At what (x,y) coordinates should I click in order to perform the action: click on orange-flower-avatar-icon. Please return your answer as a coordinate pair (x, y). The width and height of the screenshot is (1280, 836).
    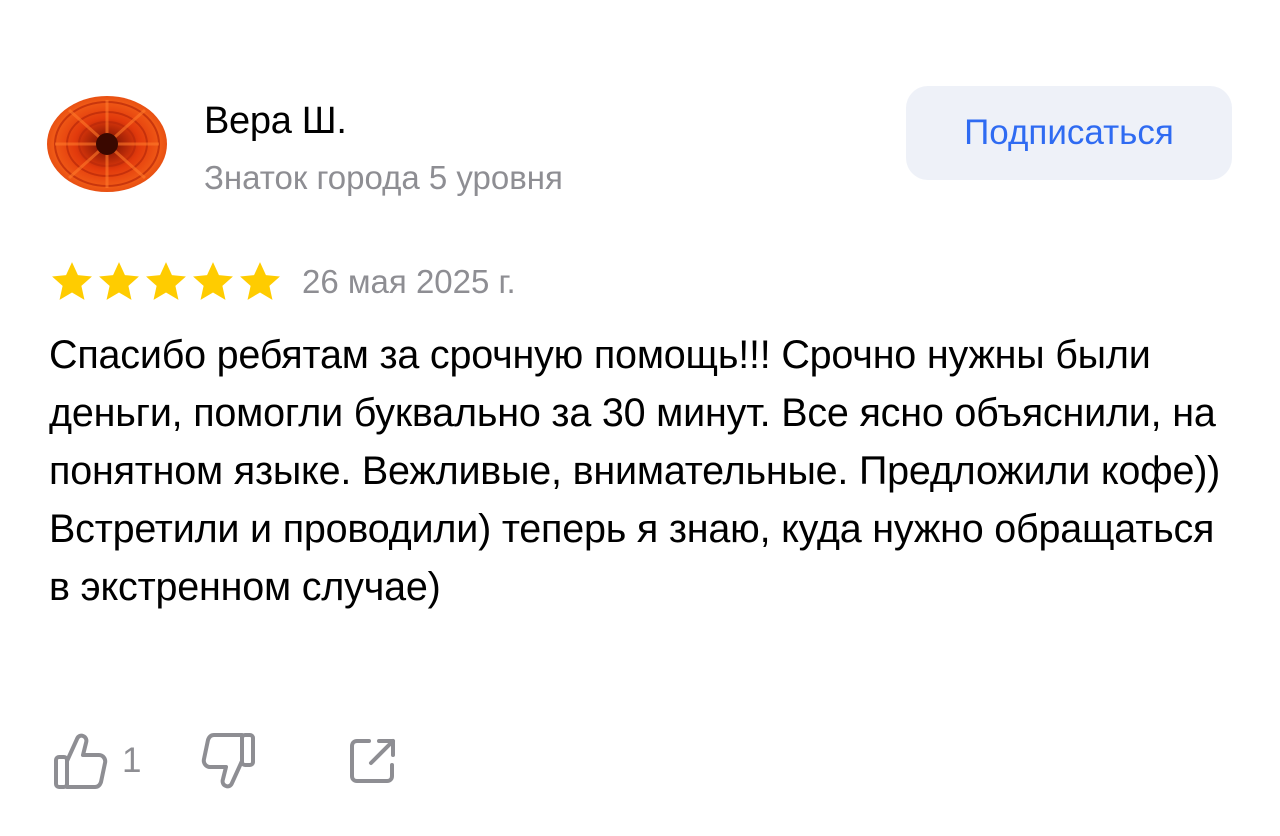
    Looking at the image, I should click on (107, 144).